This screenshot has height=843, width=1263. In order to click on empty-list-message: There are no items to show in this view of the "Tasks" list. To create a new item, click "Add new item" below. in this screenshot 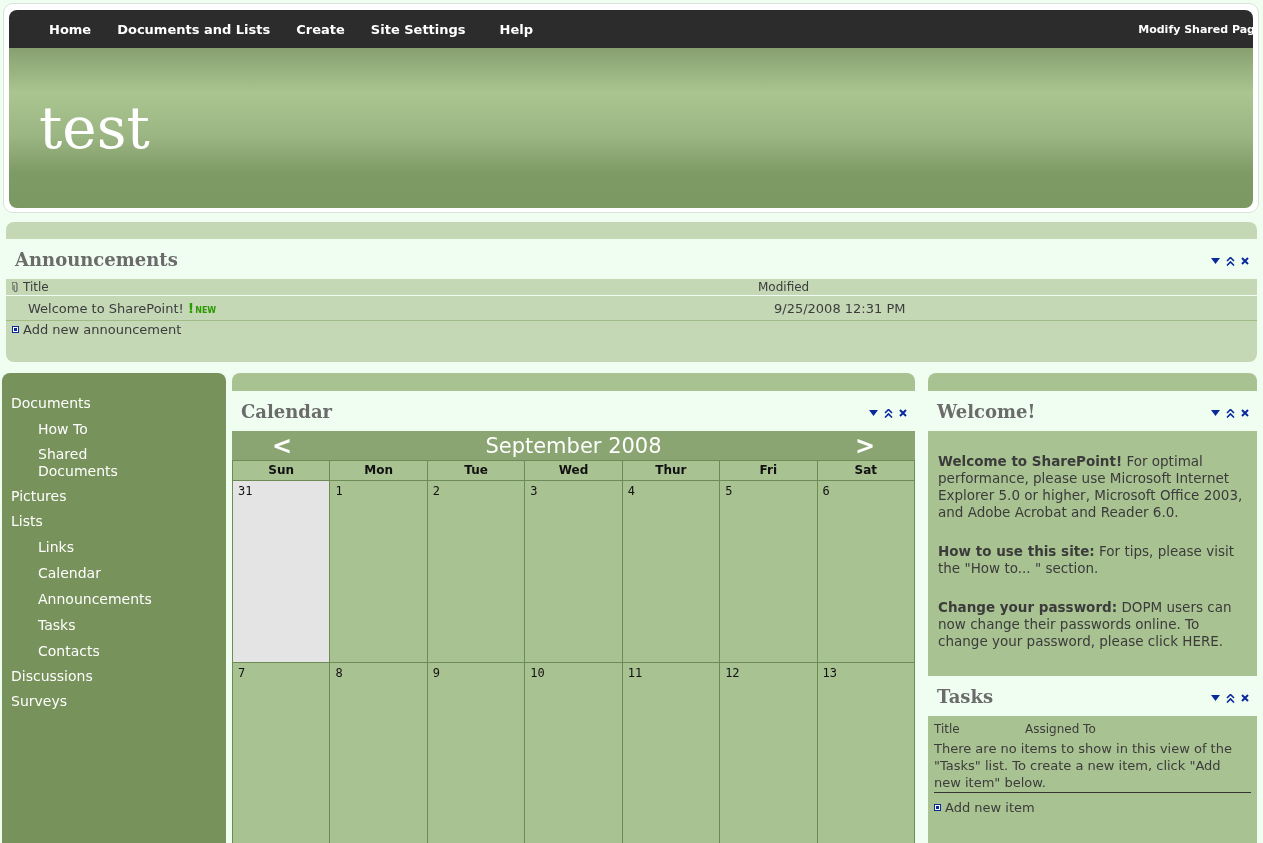, I will do `click(1092, 766)`.